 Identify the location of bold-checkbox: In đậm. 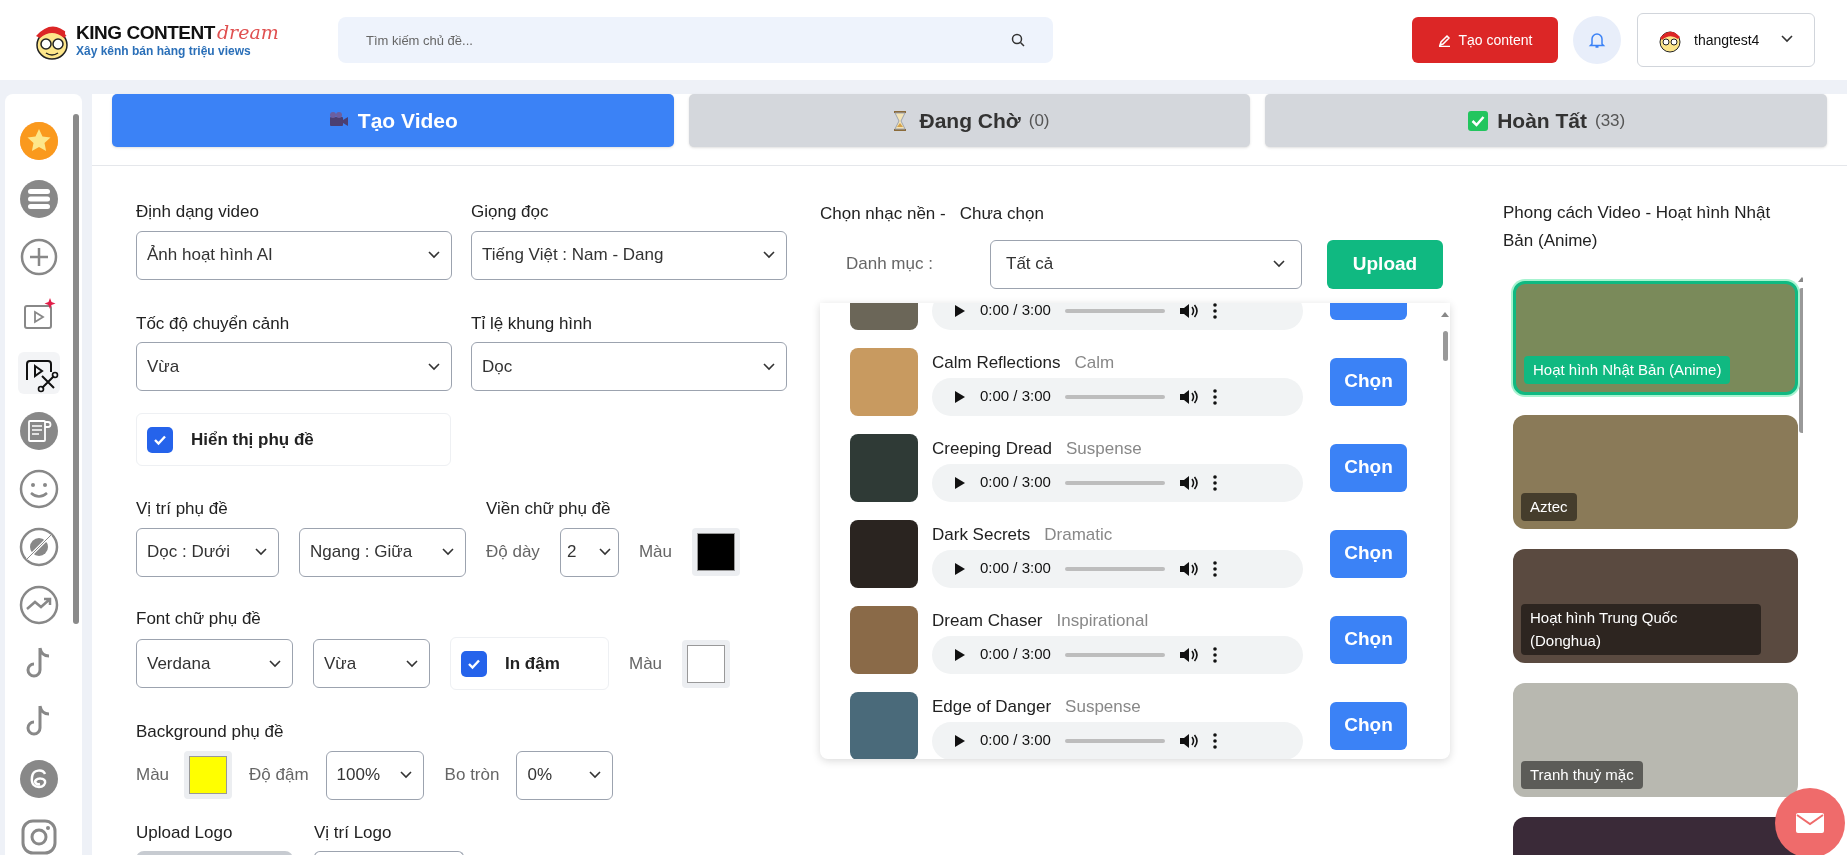
(529, 663).